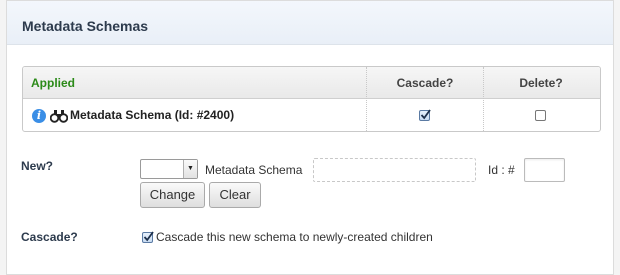 The width and height of the screenshot is (620, 275). I want to click on column-header-delete: Delete?, so click(541, 83).